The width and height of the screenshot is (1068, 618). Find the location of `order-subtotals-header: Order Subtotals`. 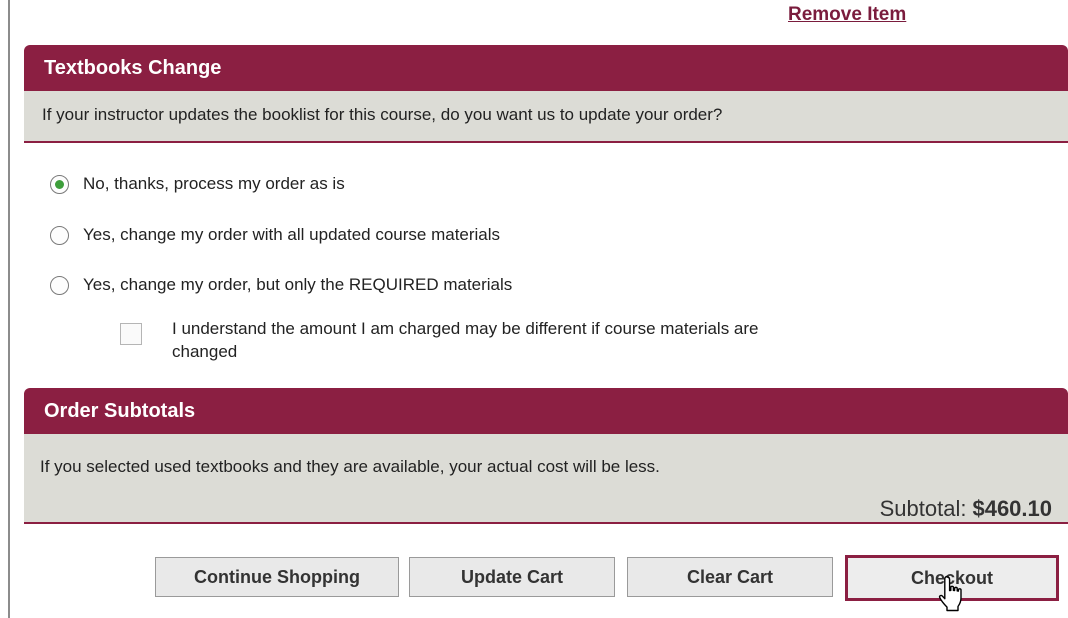

order-subtotals-header: Order Subtotals is located at coordinates (546, 411).